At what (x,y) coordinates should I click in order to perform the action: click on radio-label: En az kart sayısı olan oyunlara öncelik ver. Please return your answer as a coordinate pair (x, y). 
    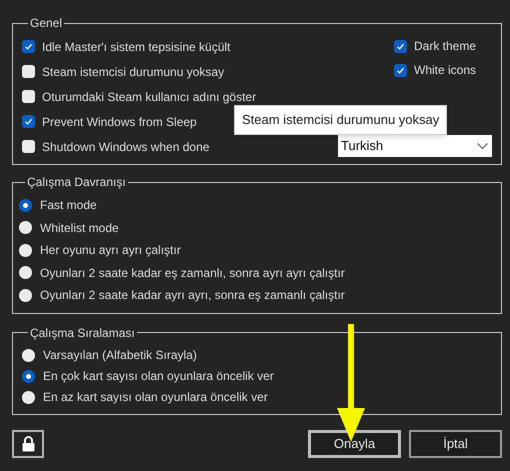
    Looking at the image, I should click on (155, 397).